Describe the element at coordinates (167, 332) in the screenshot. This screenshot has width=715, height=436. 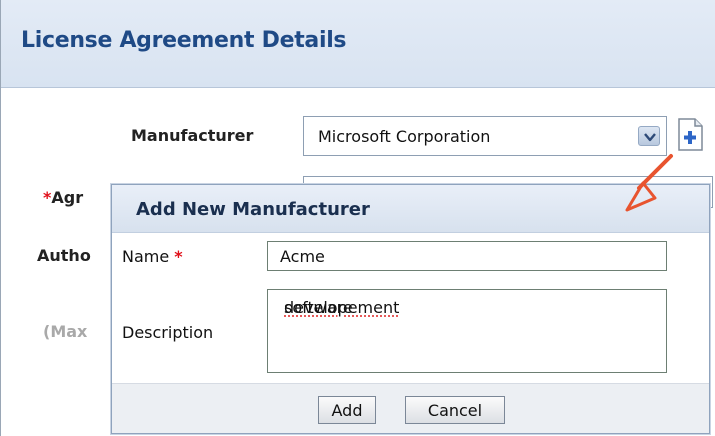
I see `description-label: Description` at that location.